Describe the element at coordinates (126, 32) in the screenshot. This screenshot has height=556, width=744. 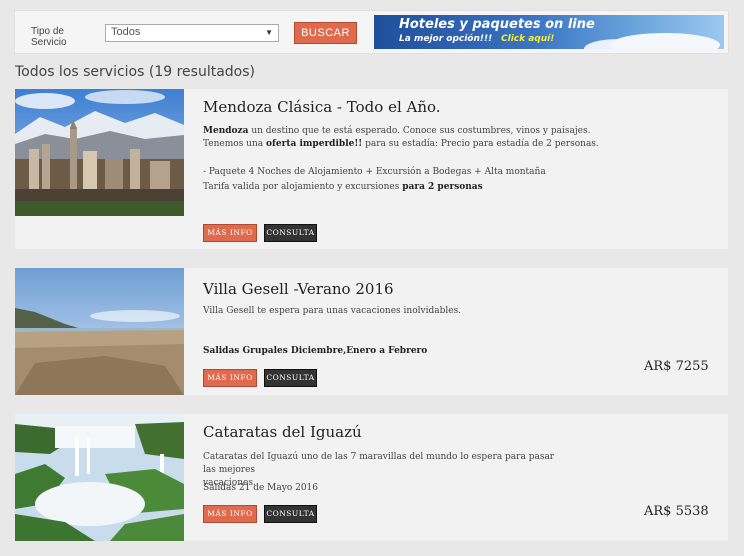
I see `service-type-select-value: Todos` at that location.